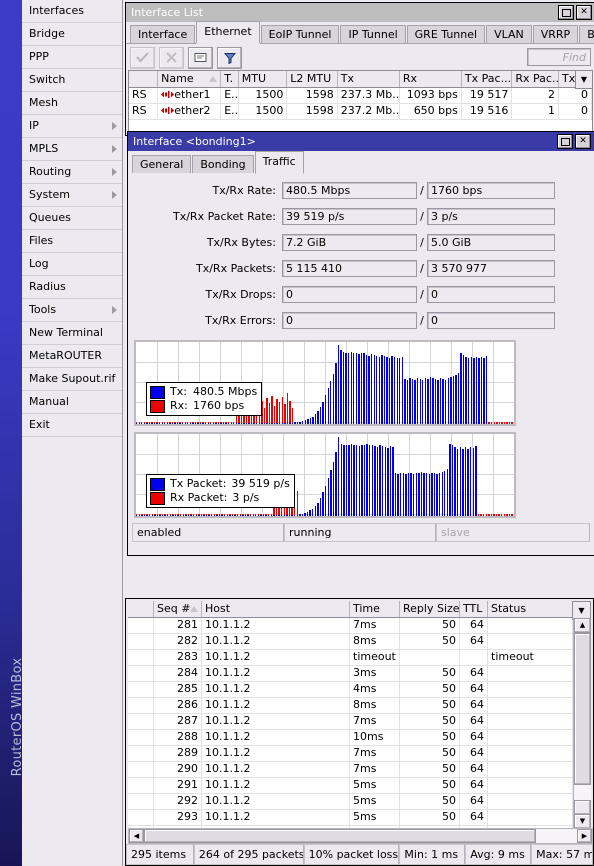 The width and height of the screenshot is (594, 866). What do you see at coordinates (72, 425) in the screenshot?
I see `sidebar-item-exit: Exit` at bounding box center [72, 425].